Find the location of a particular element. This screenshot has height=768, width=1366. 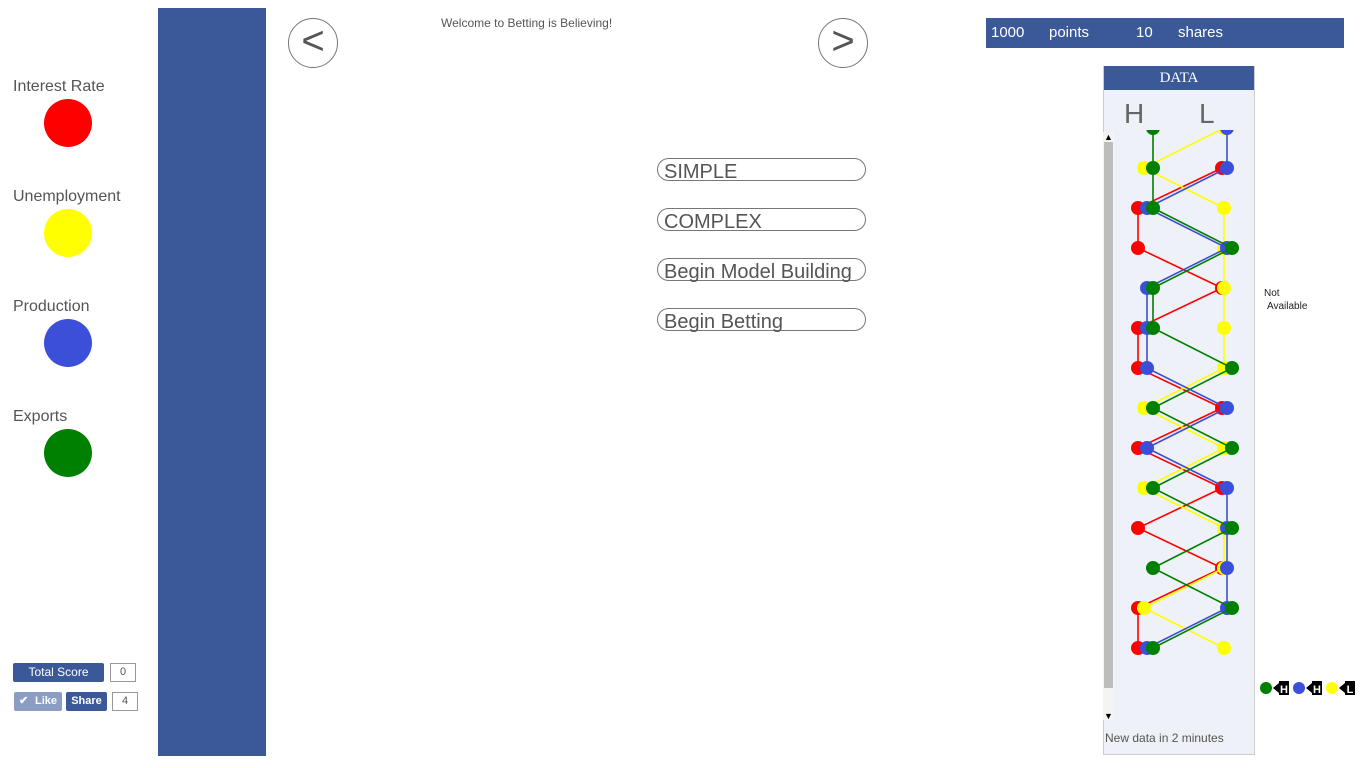

new-data-timer: New data in 2 minutes is located at coordinates (1164, 738).